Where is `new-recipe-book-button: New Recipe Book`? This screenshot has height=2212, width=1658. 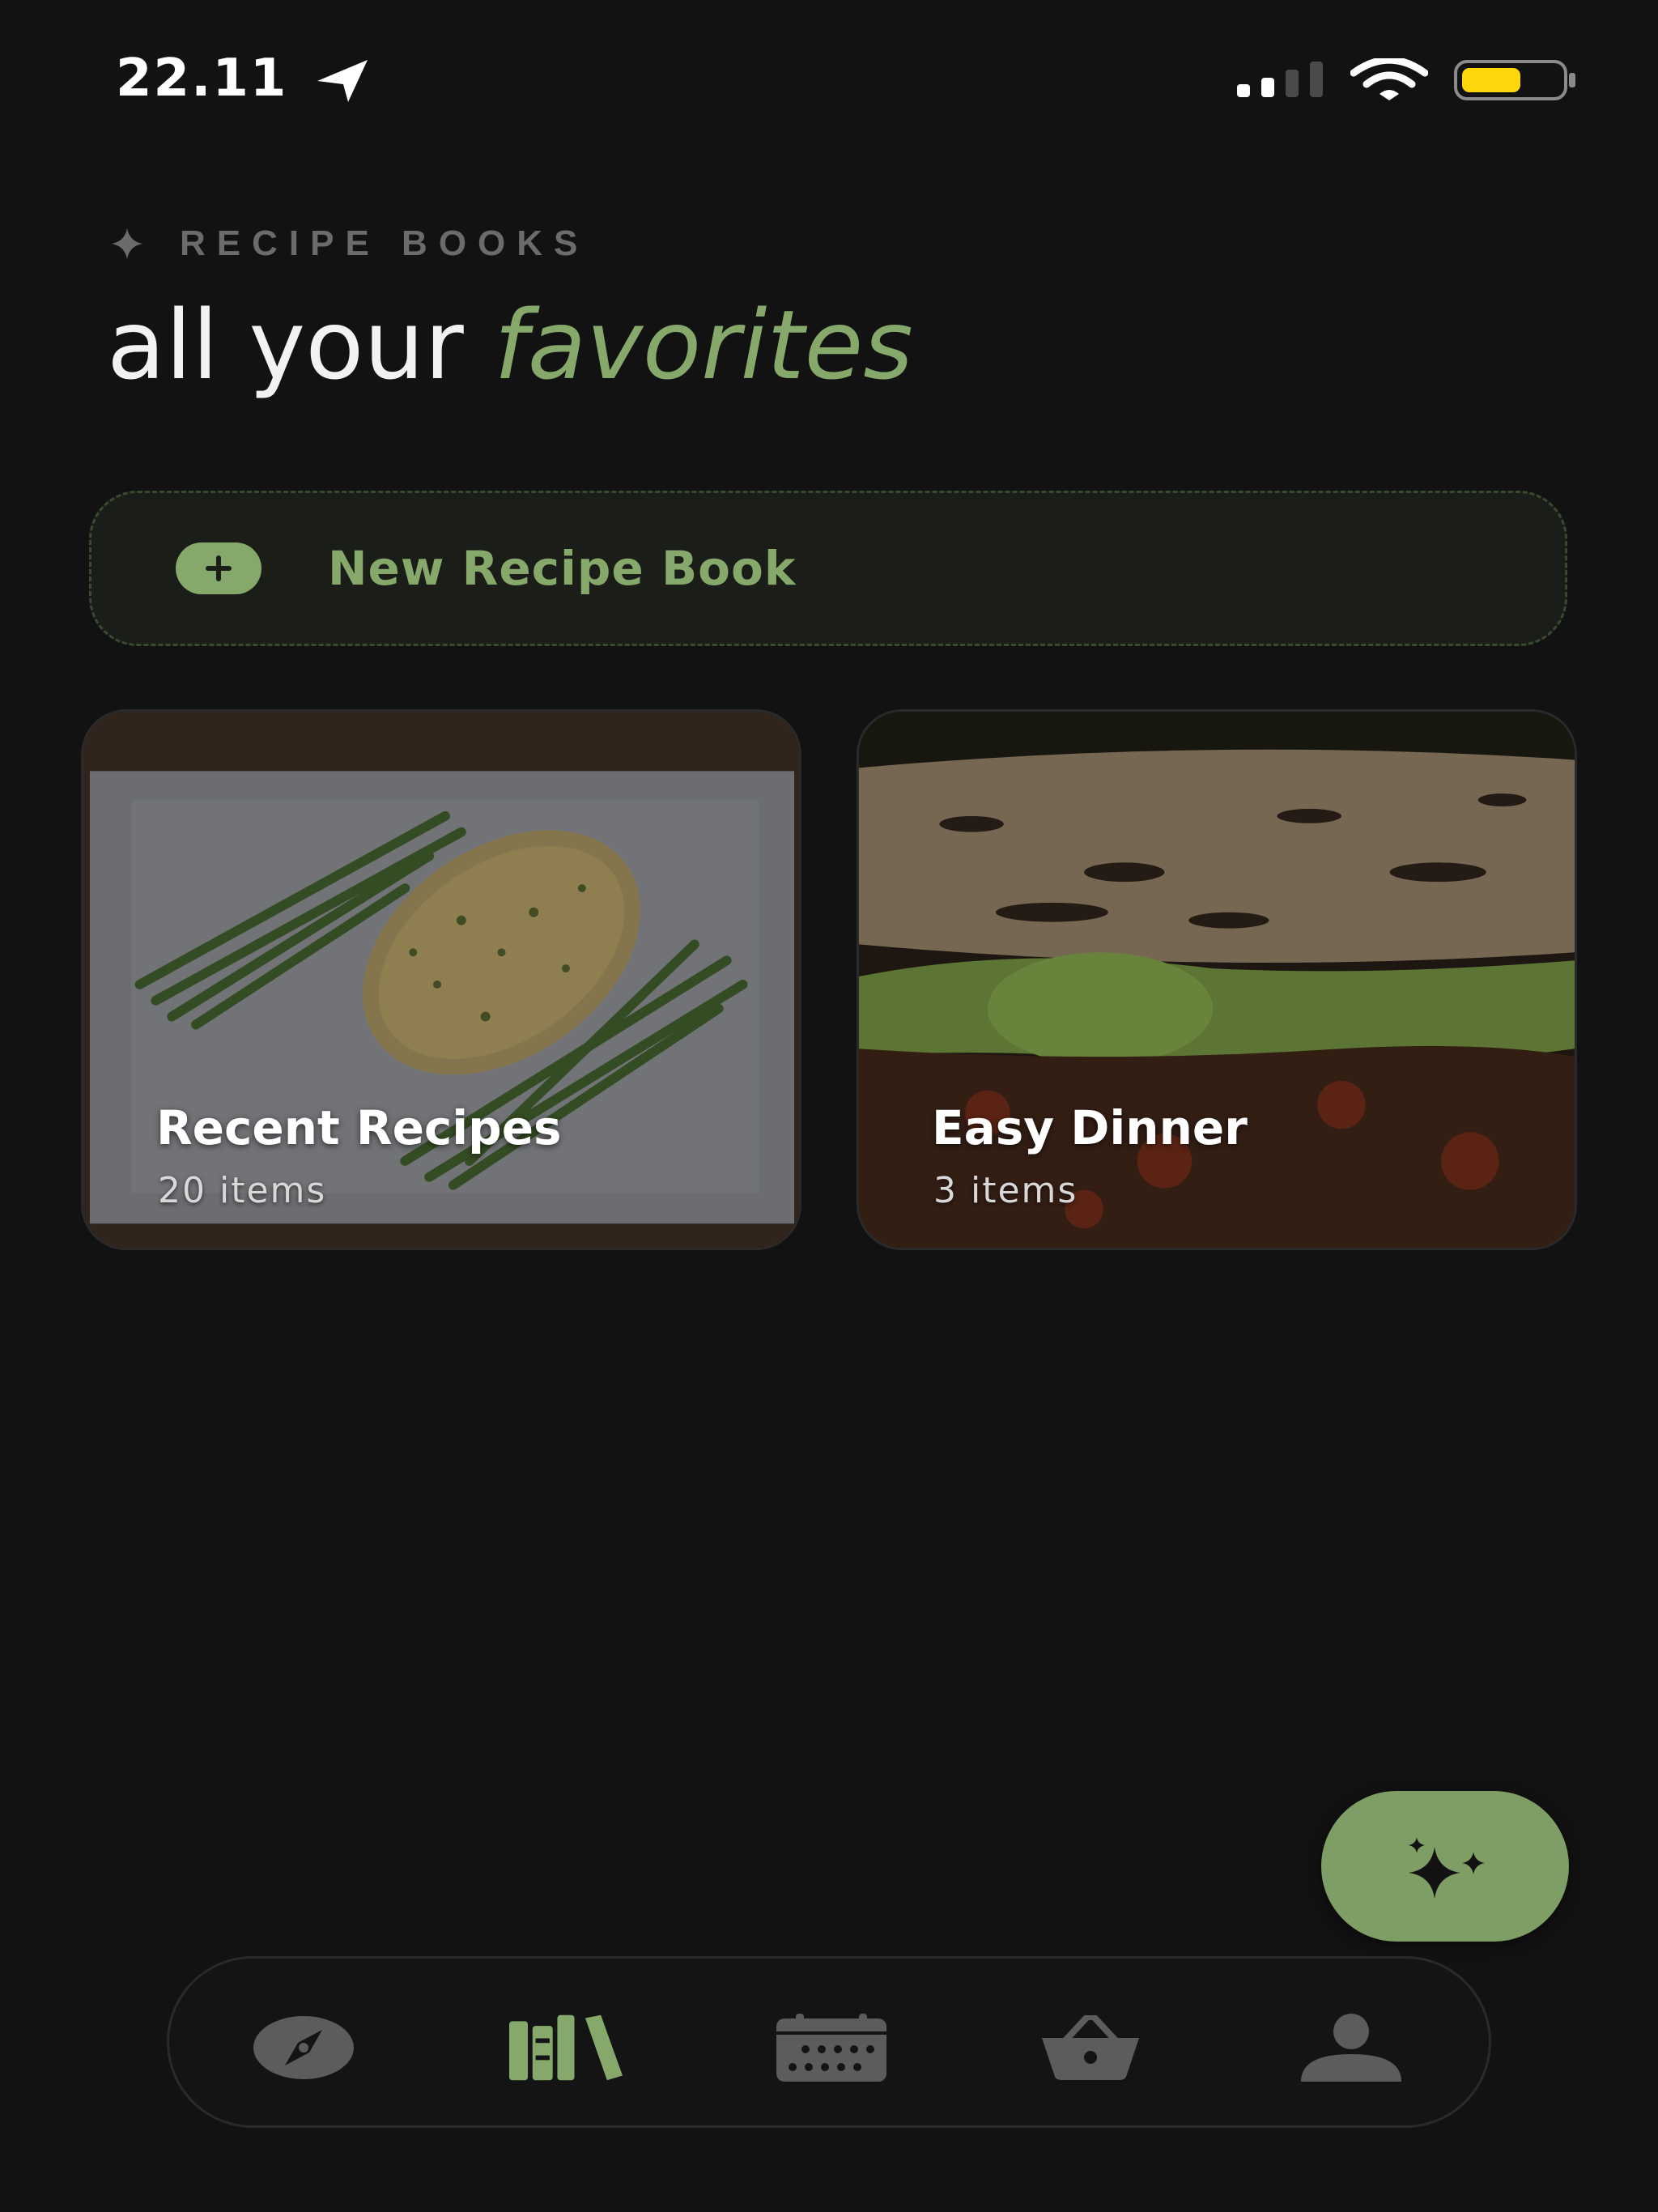
new-recipe-book-button: New Recipe Book is located at coordinates (828, 569).